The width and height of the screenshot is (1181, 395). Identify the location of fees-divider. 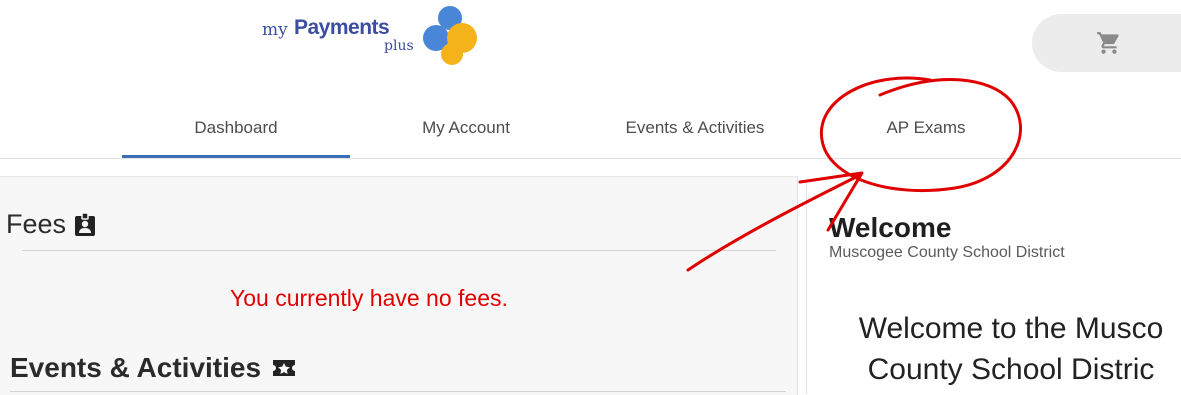
(399, 250).